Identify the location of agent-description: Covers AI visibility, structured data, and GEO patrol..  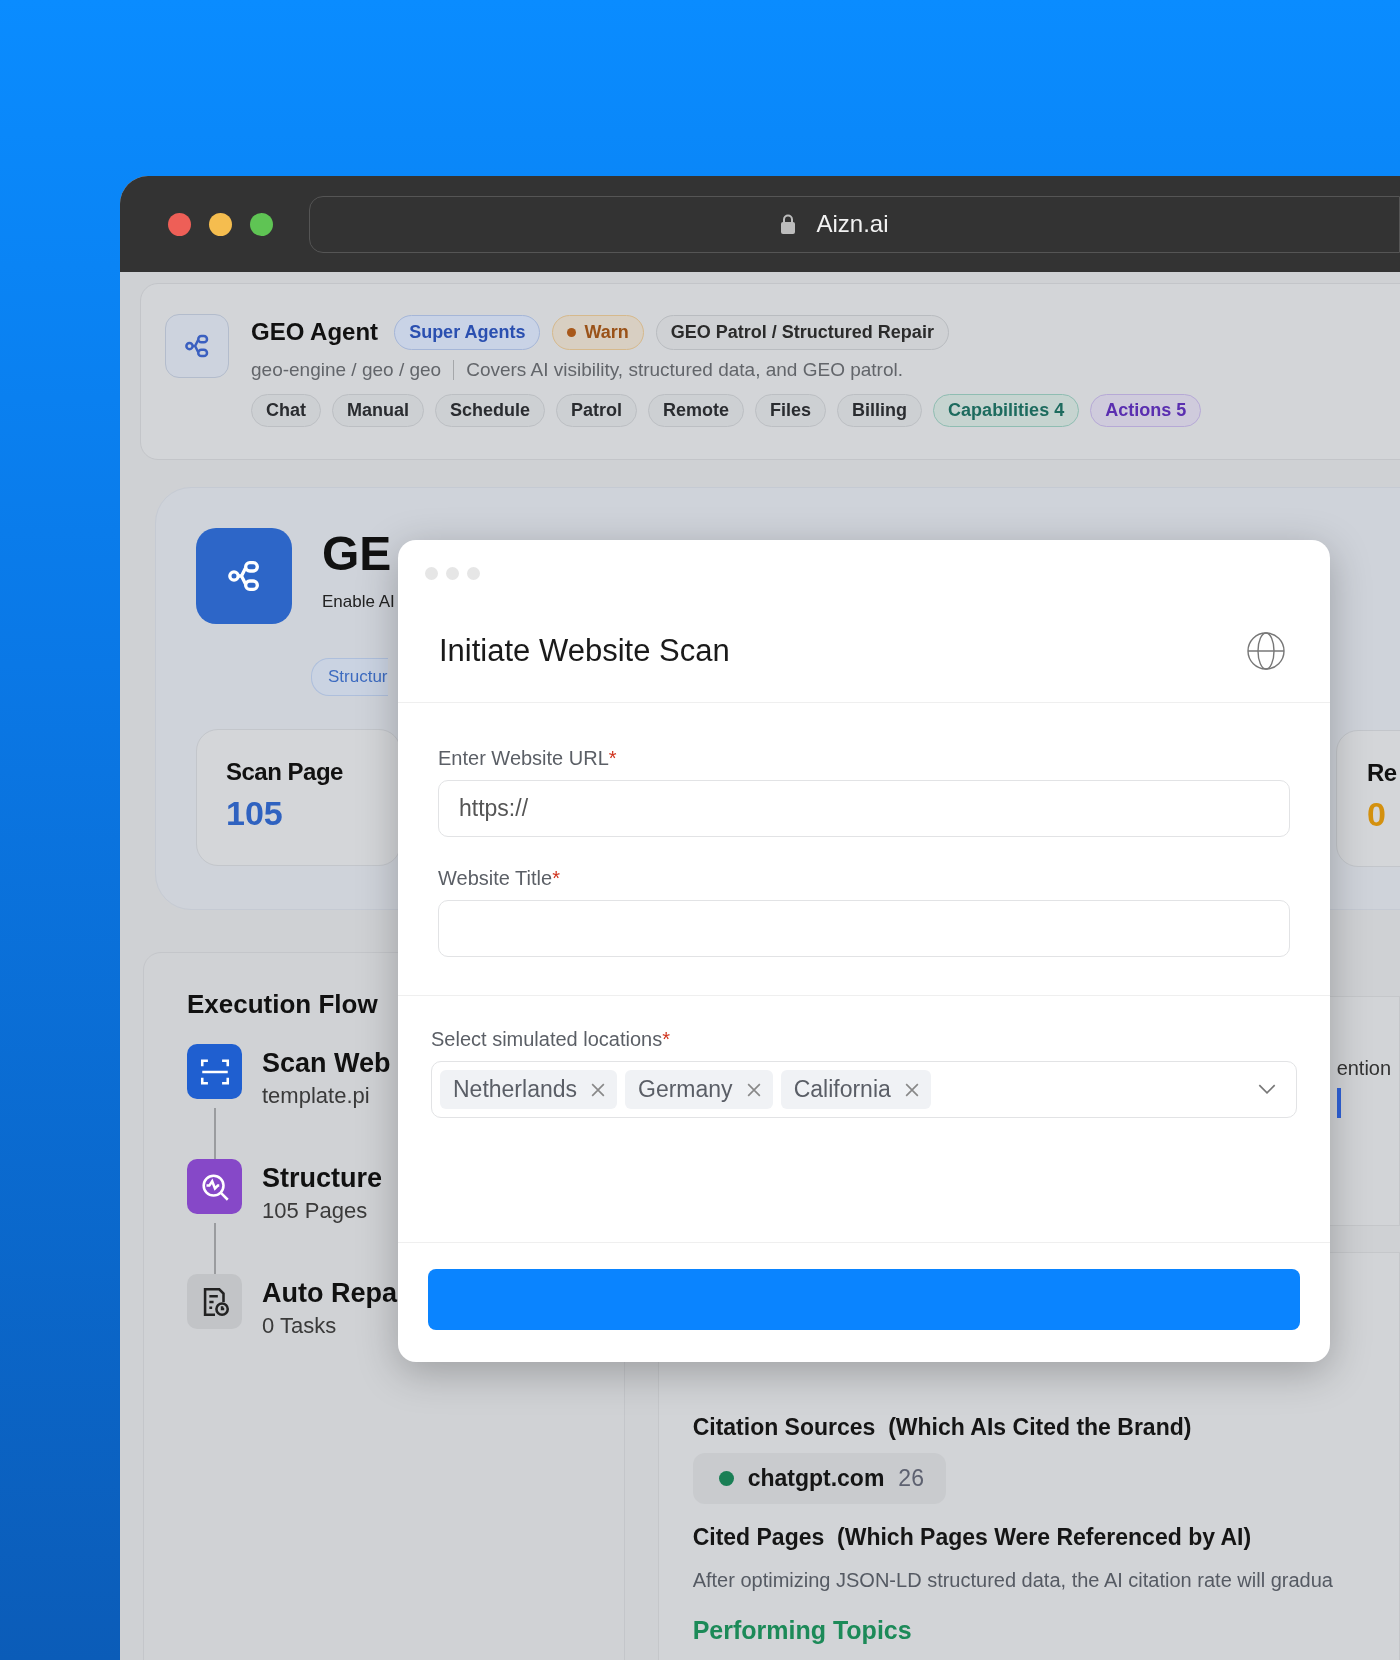
(684, 370).